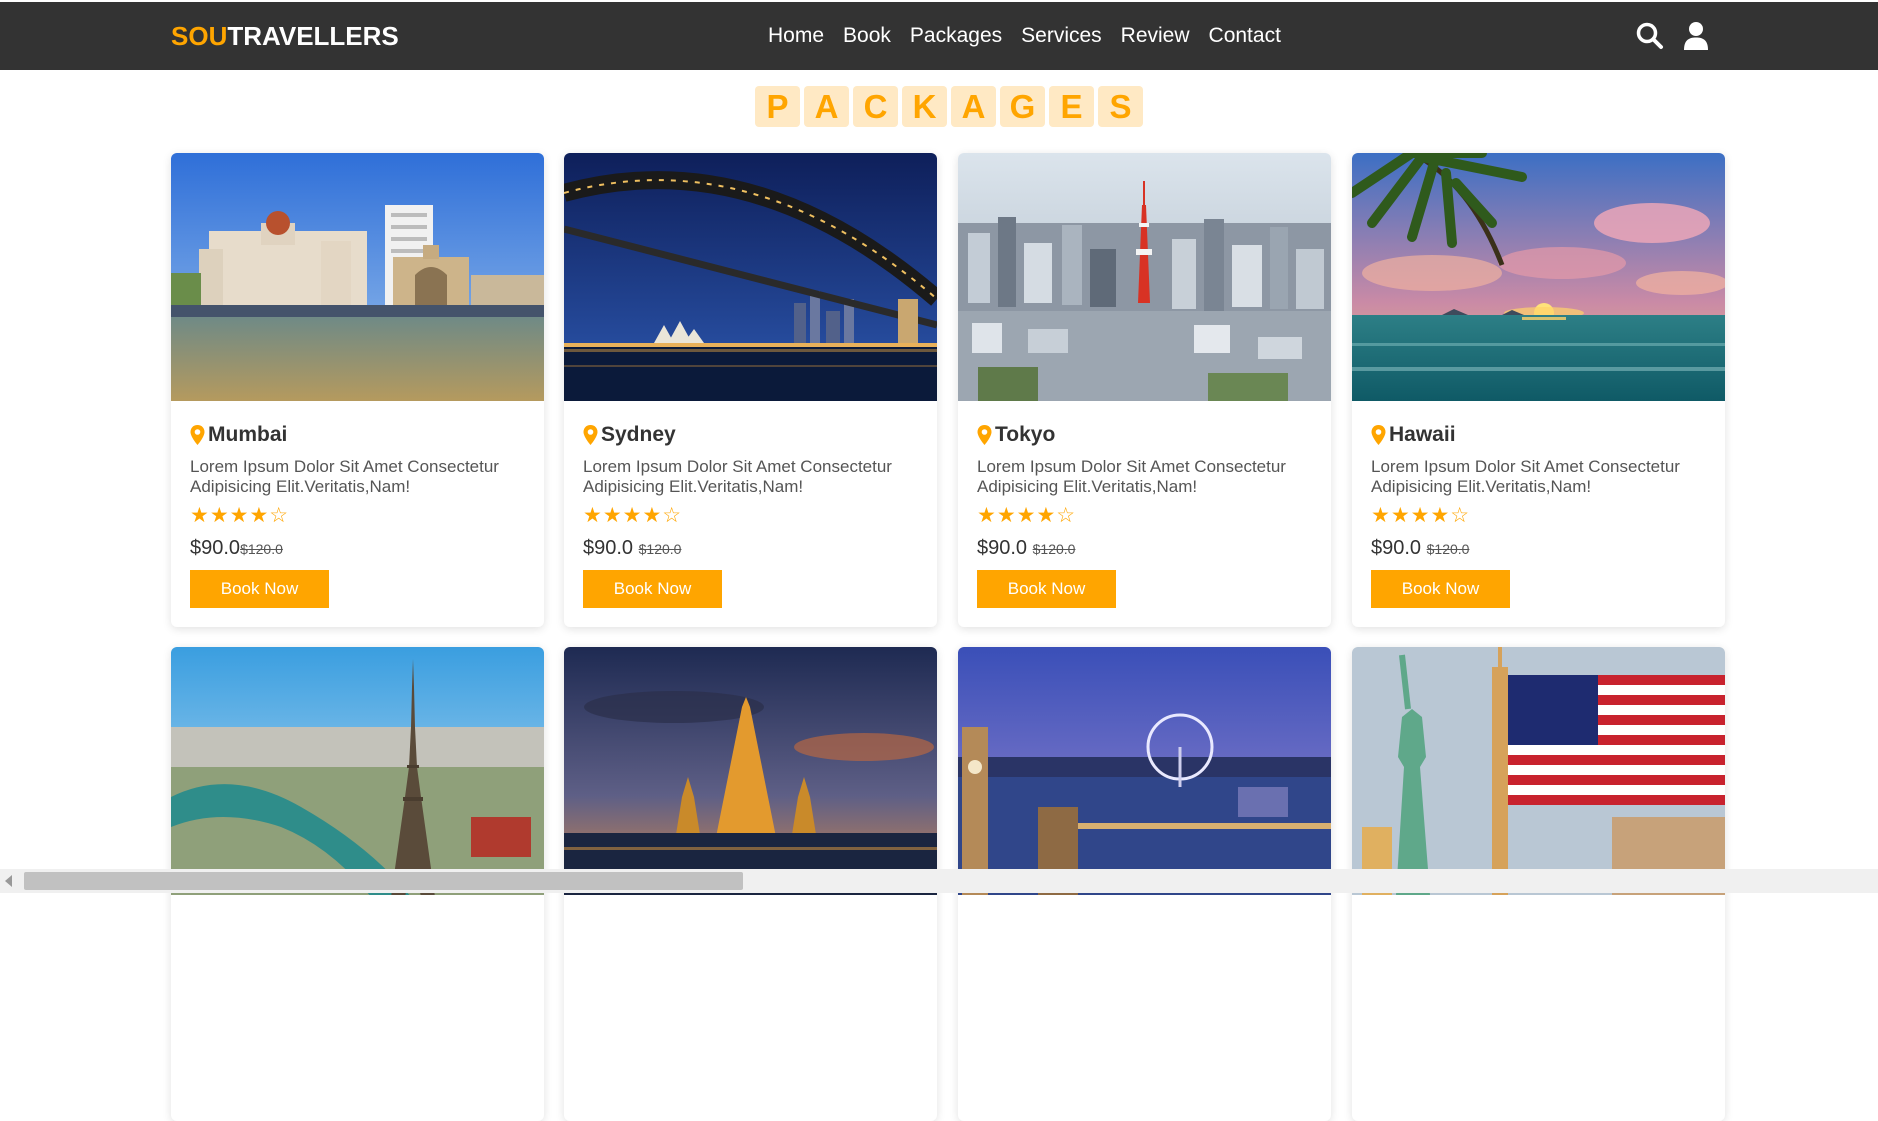 Image resolution: width=1878 pixels, height=1121 pixels. I want to click on package-image-tokyo, so click(1144, 277).